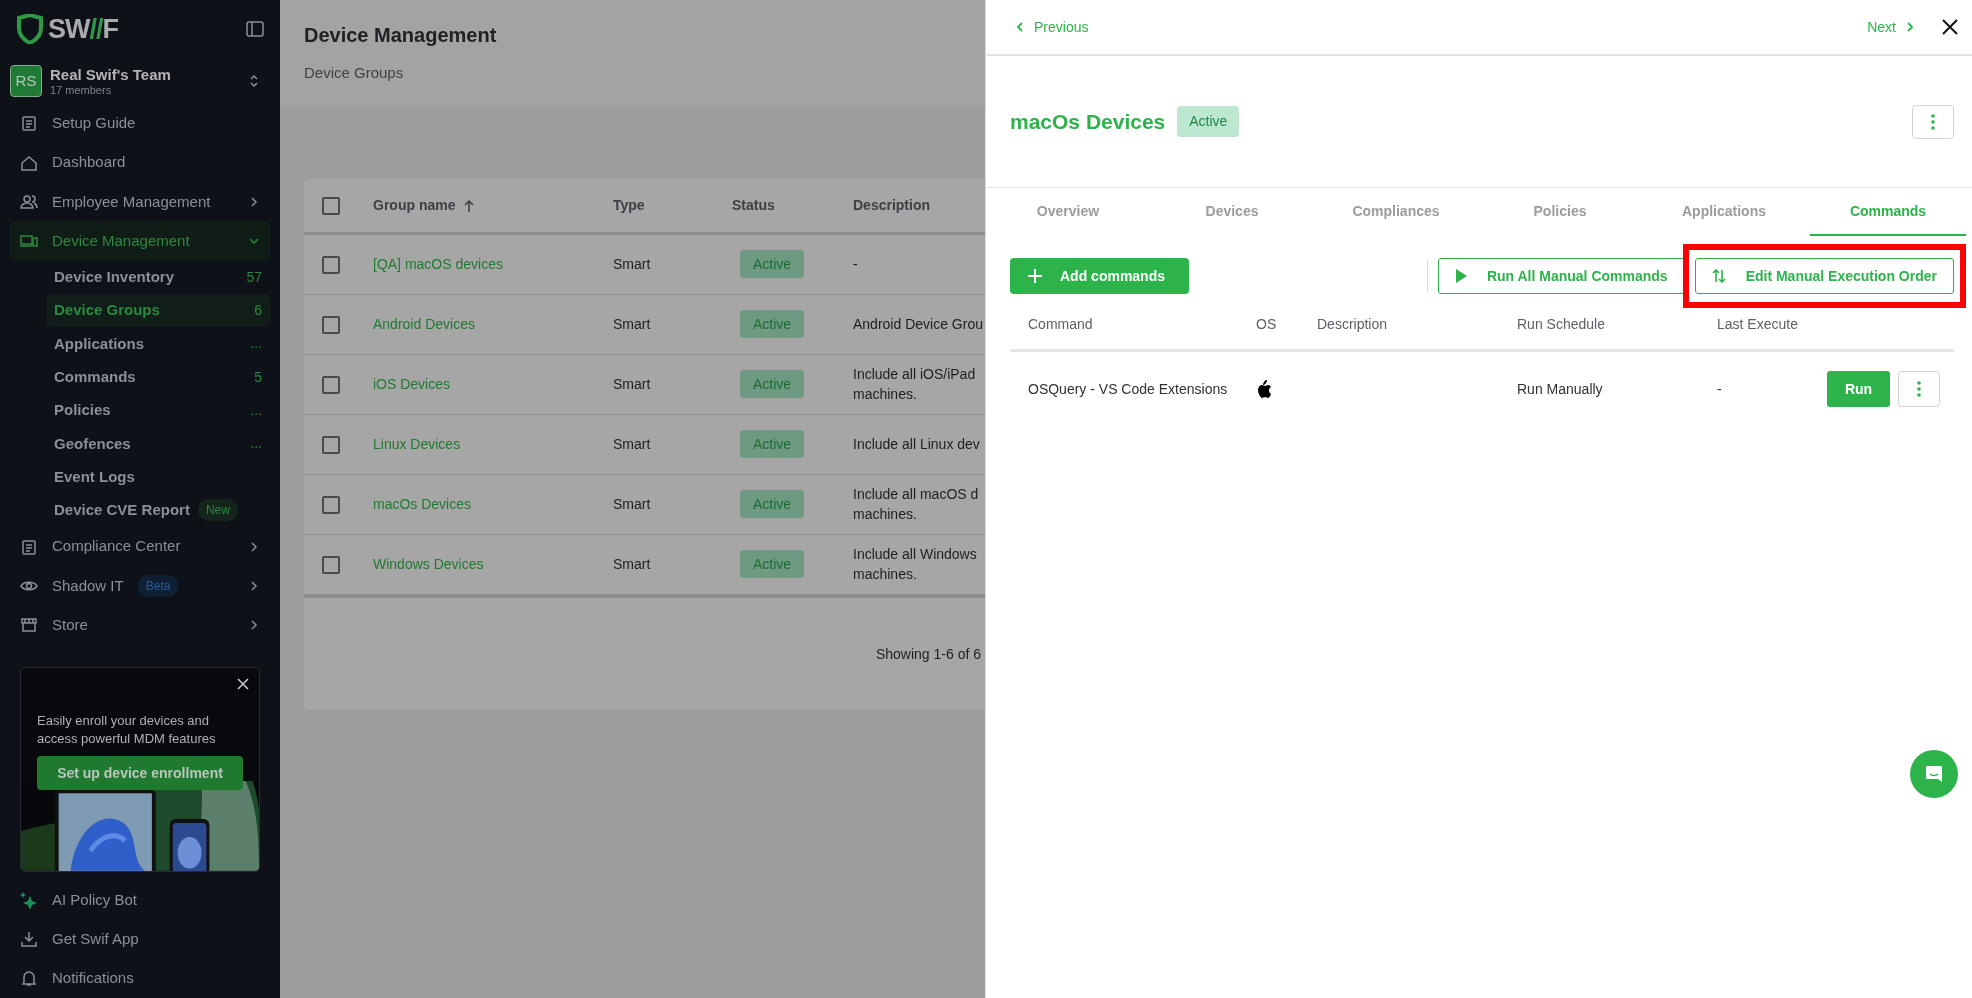 The height and width of the screenshot is (998, 1972). Describe the element at coordinates (95, 938) in the screenshot. I see `nav-label: Get Swif App` at that location.